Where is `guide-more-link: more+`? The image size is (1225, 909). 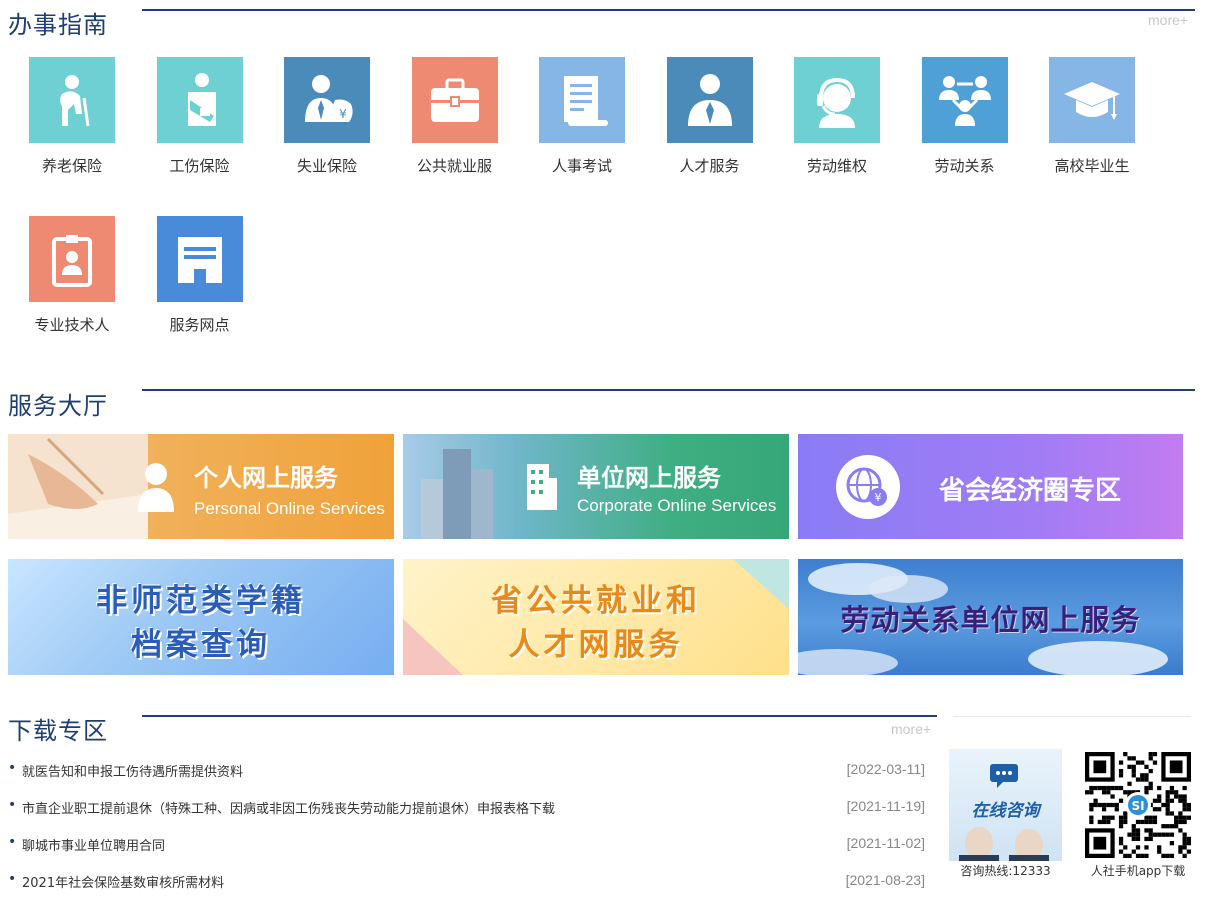 guide-more-link: more+ is located at coordinates (1168, 20).